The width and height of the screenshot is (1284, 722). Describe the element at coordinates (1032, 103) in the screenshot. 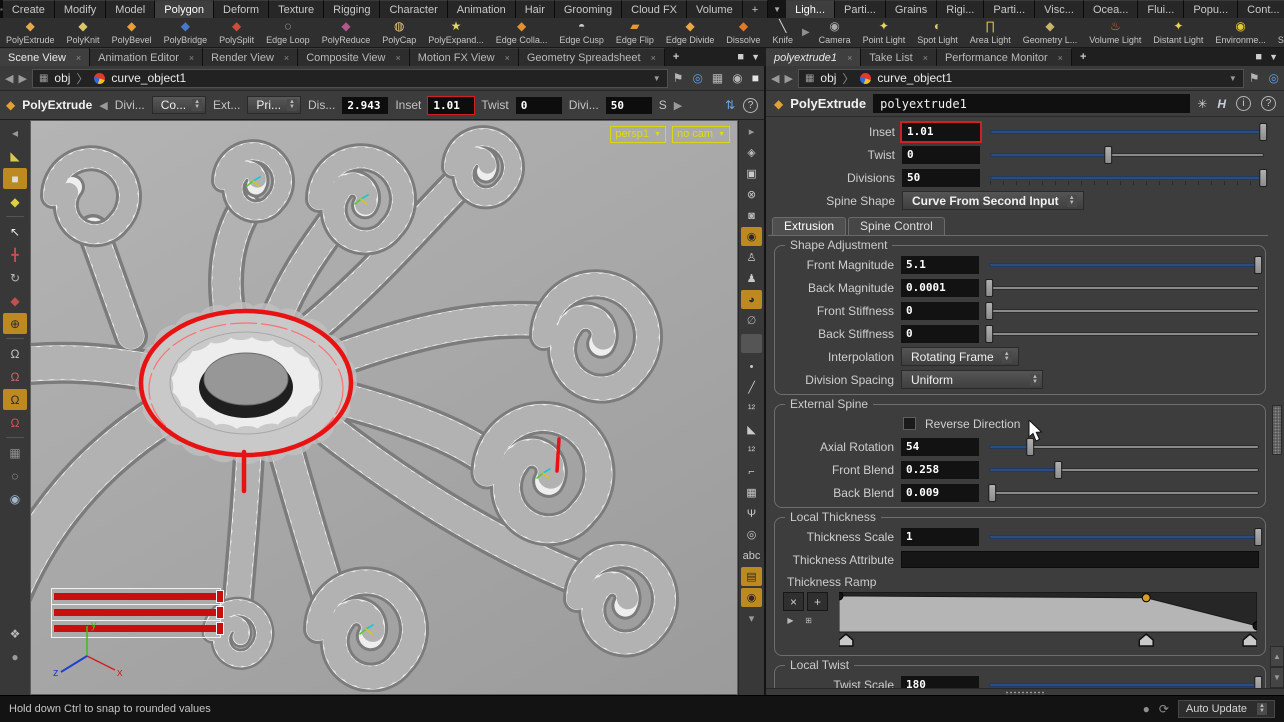

I see `node-name-input: polyextrude1` at that location.